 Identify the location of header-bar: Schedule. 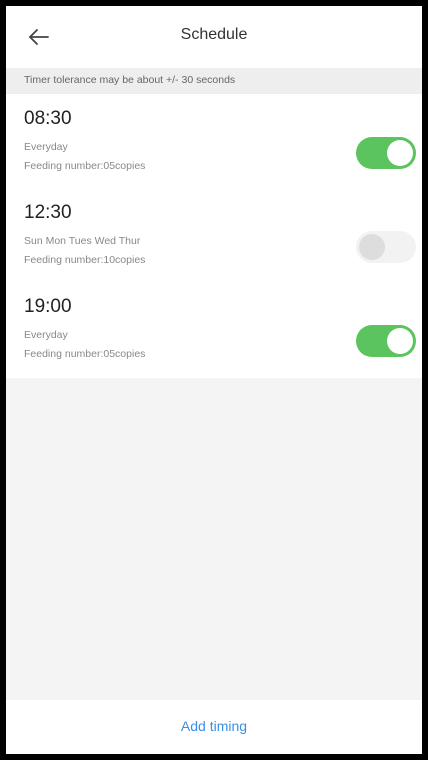
(214, 37).